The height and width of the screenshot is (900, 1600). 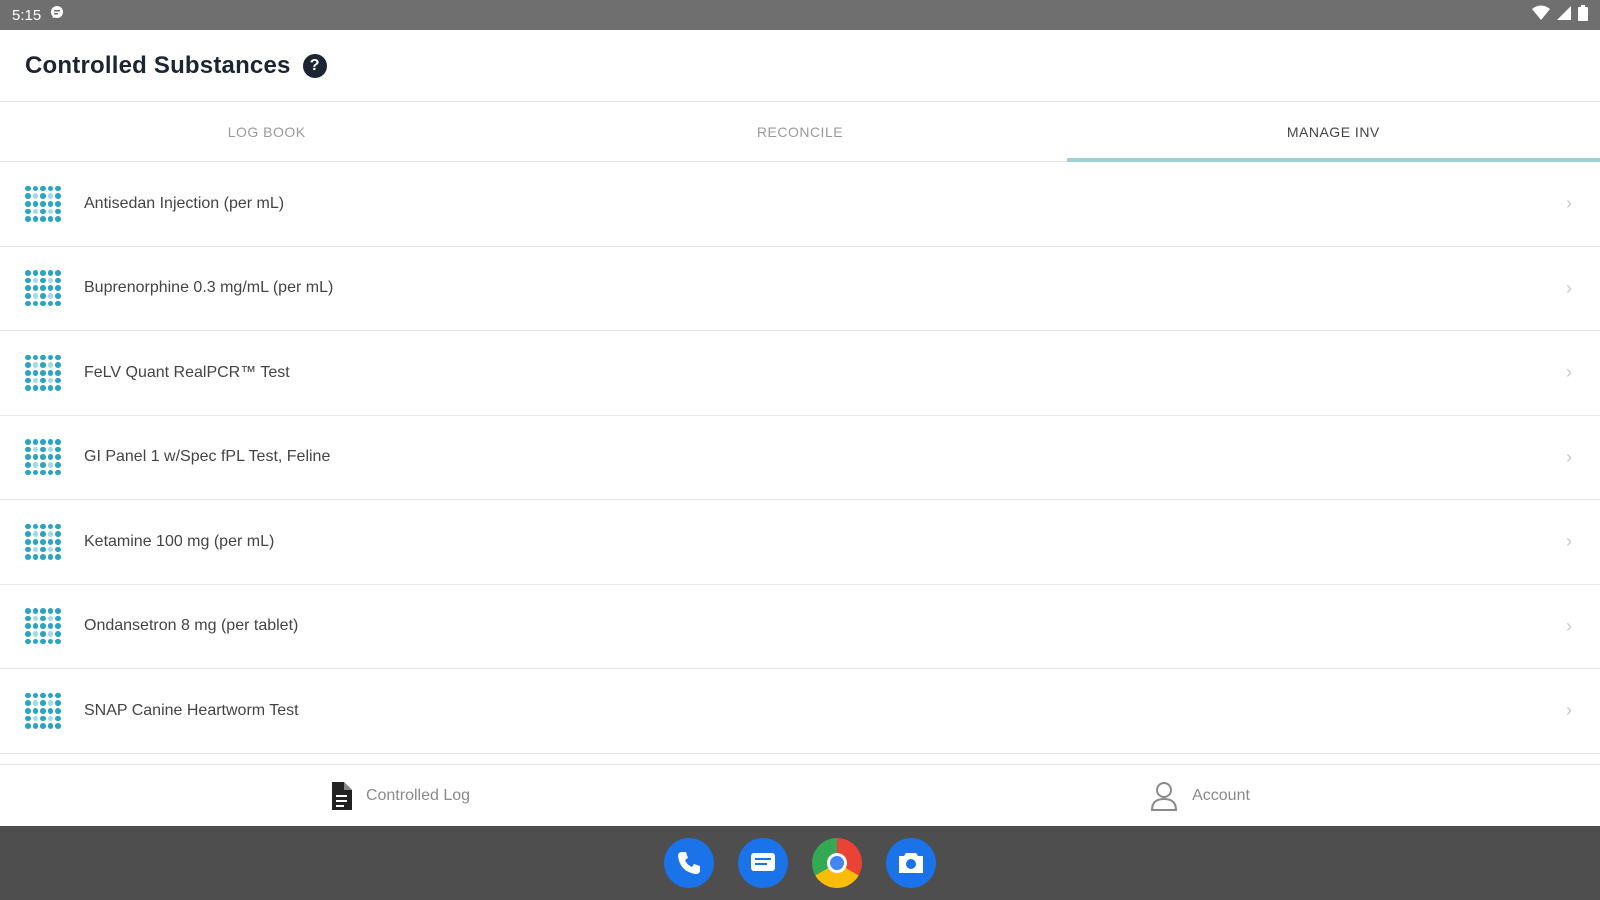 I want to click on phone-icon, so click(x=689, y=863).